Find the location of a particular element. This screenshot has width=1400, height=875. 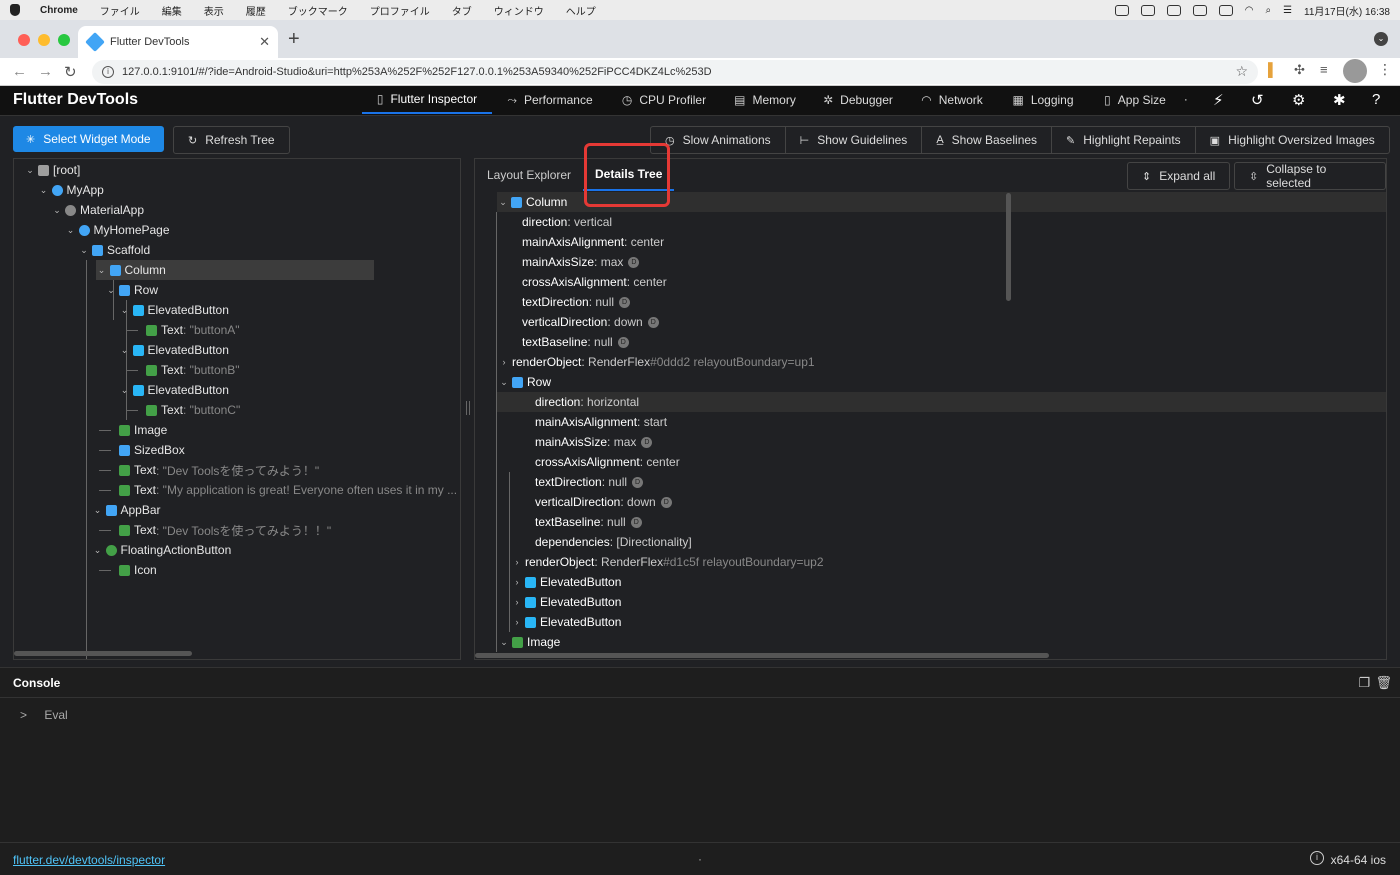

zoom-window-button is located at coordinates (64, 40).